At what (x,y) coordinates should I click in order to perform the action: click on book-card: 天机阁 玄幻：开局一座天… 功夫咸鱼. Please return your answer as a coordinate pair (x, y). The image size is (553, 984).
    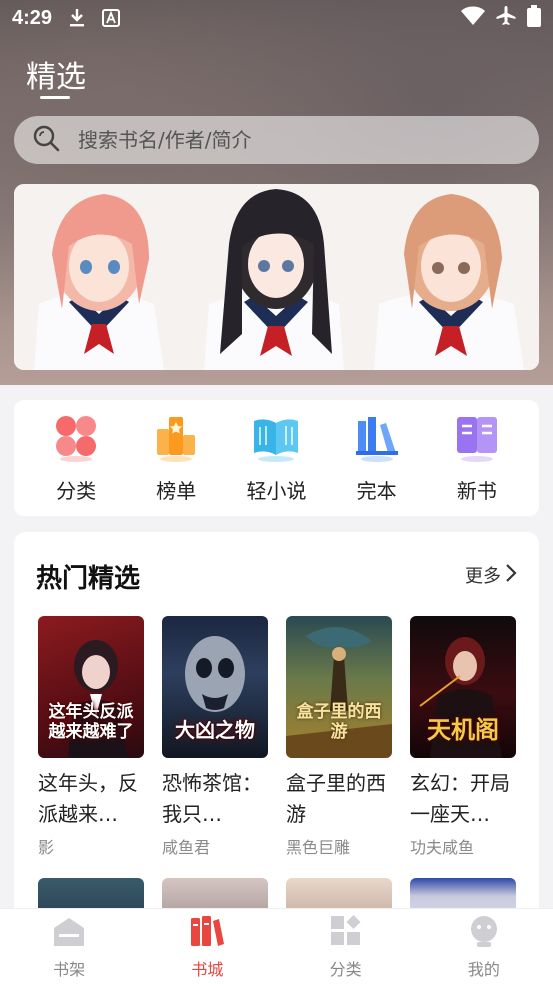
    Looking at the image, I should click on (463, 737).